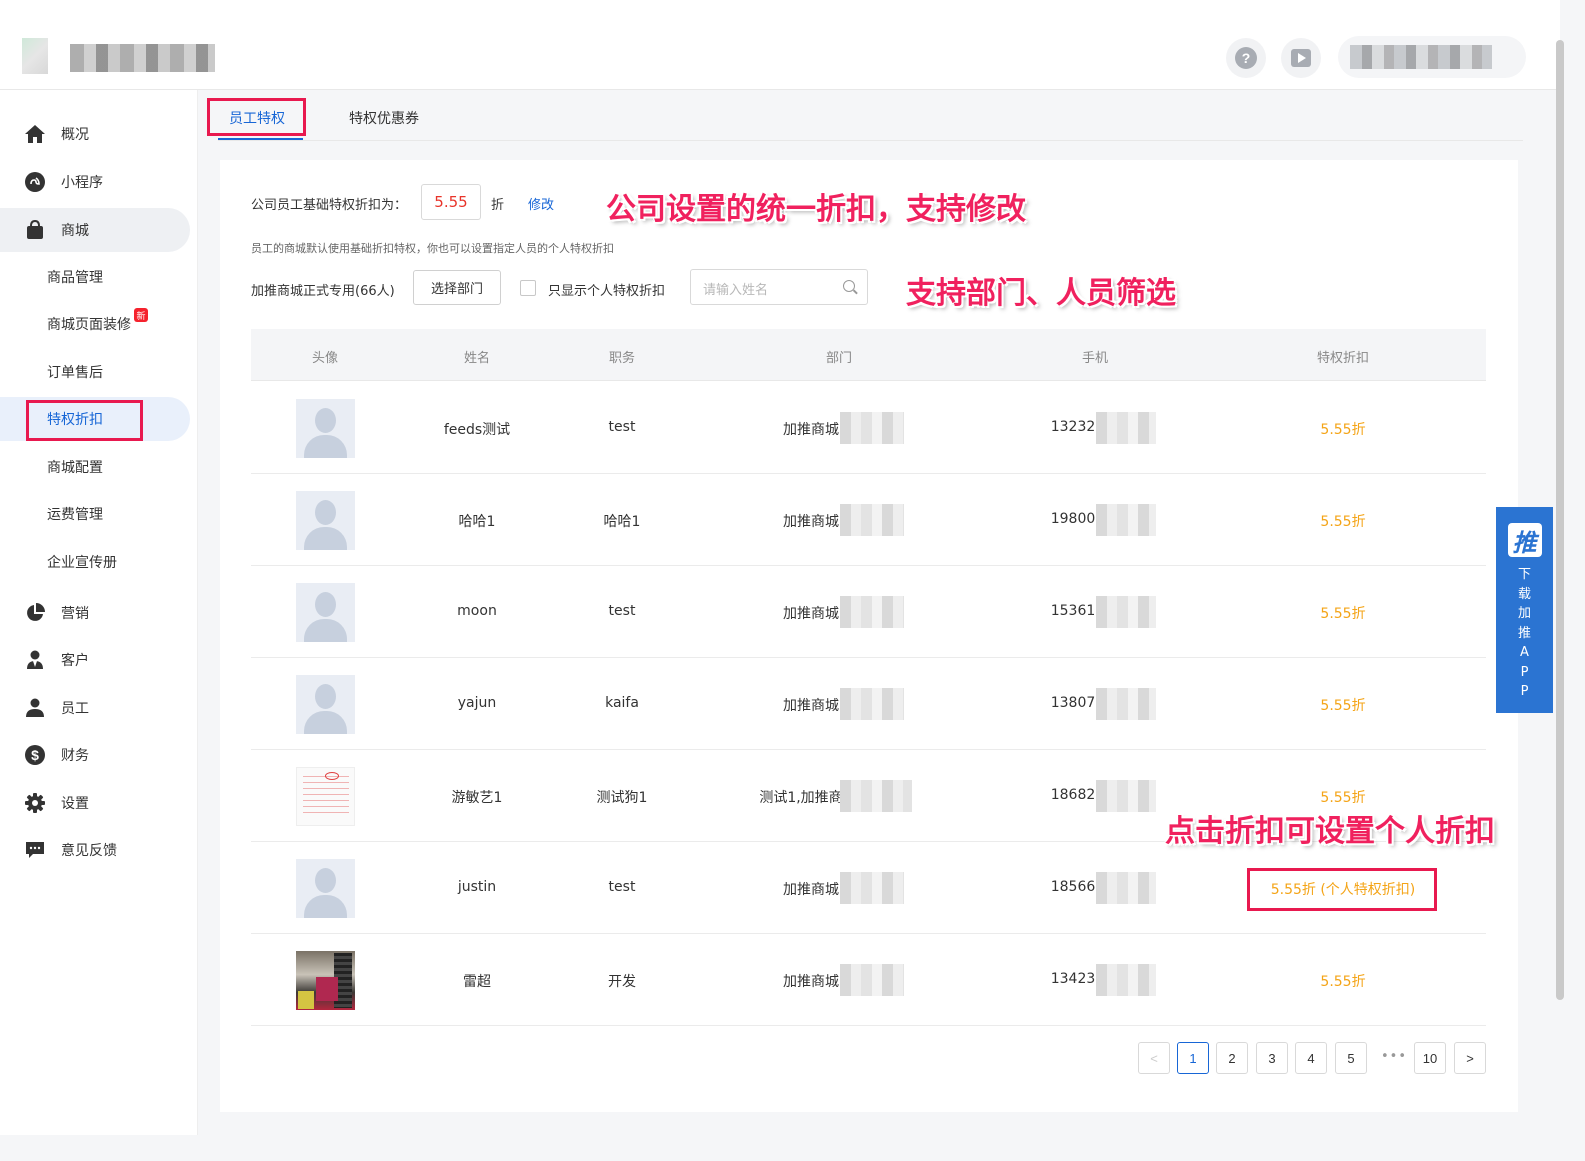 The image size is (1585, 1161). I want to click on sidebar-item-feedback: 意见反馈, so click(95, 850).